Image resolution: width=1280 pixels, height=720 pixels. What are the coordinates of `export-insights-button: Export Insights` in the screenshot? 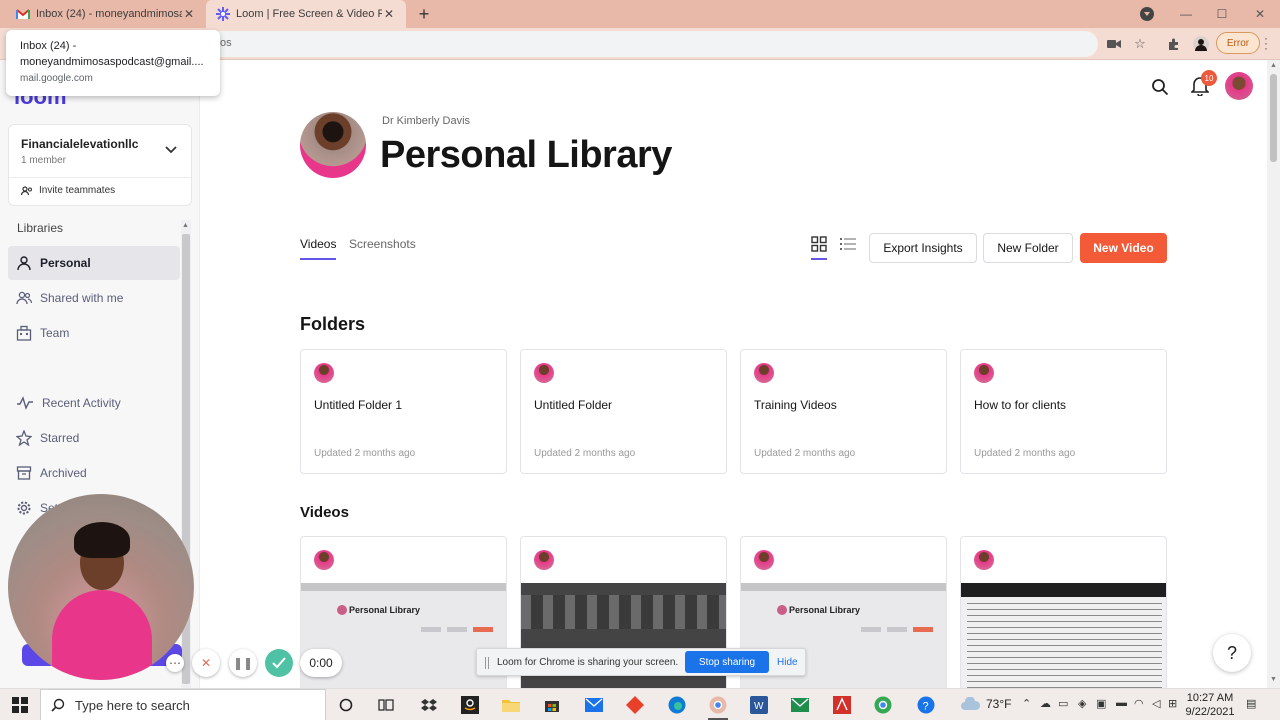 It's located at (923, 248).